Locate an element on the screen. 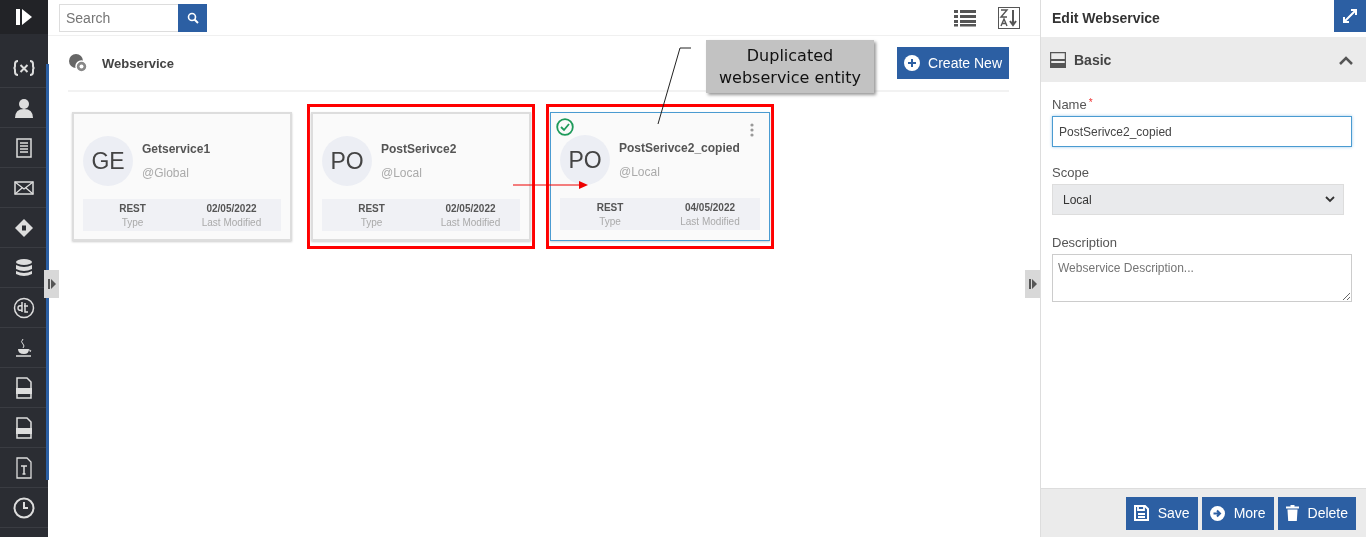 This screenshot has height=537, width=1366. form-icon is located at coordinates (1058, 59).